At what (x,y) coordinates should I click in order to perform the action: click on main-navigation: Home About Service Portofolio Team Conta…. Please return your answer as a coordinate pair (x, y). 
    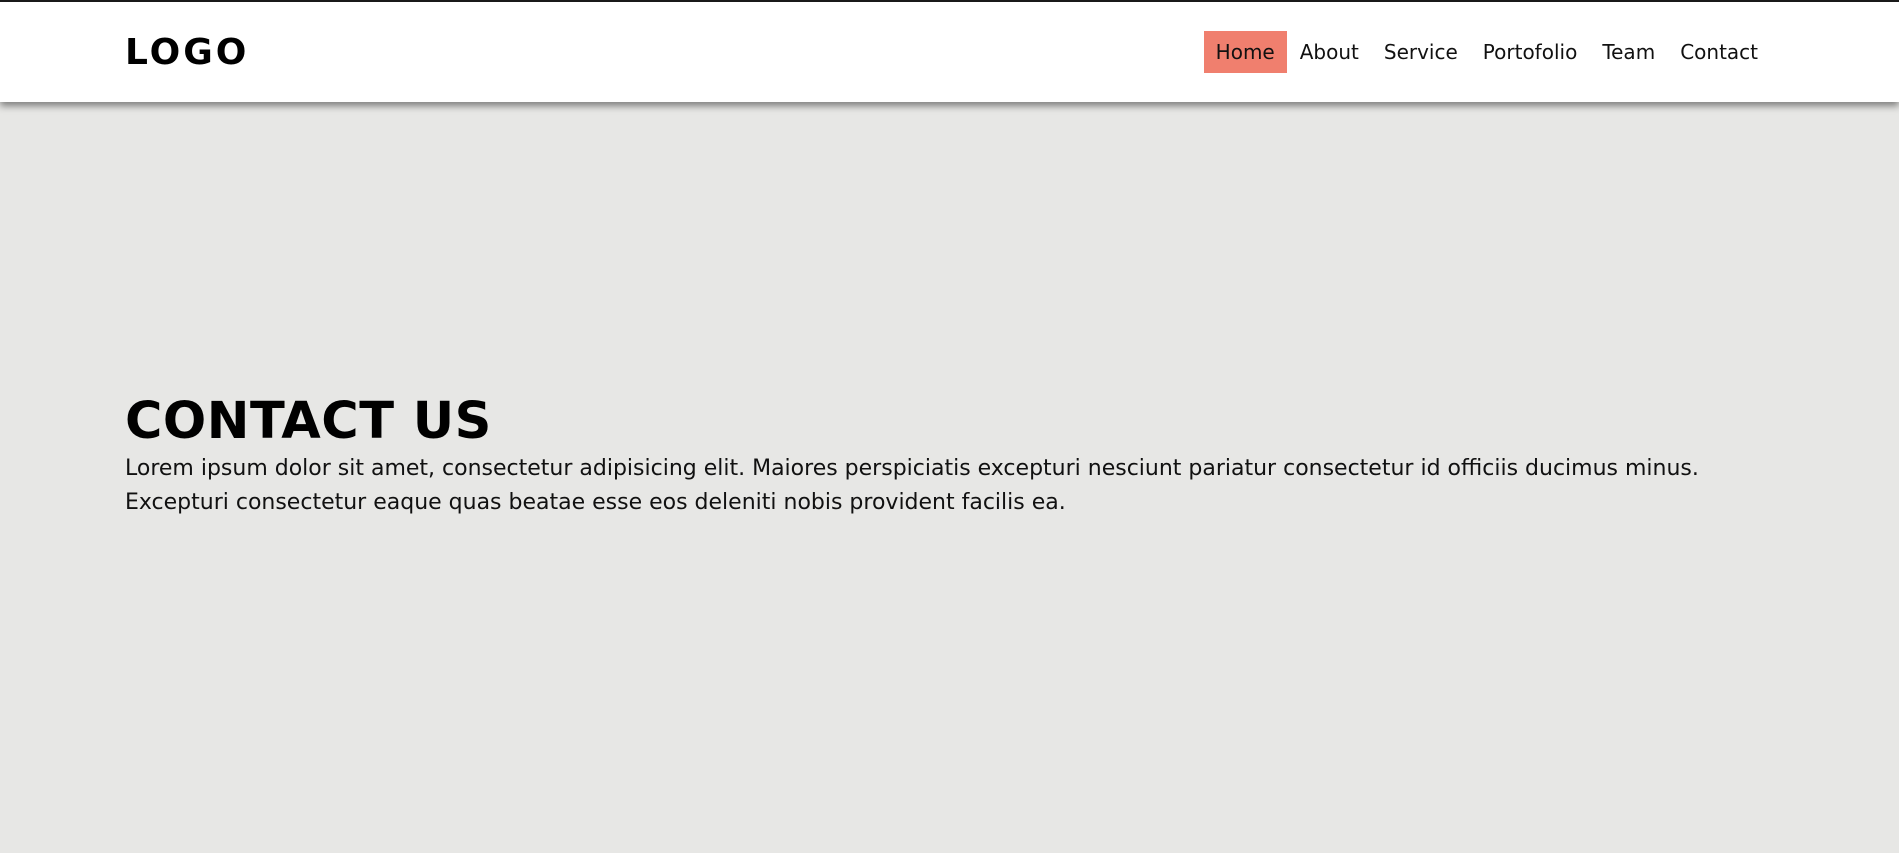
    Looking at the image, I should click on (1486, 52).